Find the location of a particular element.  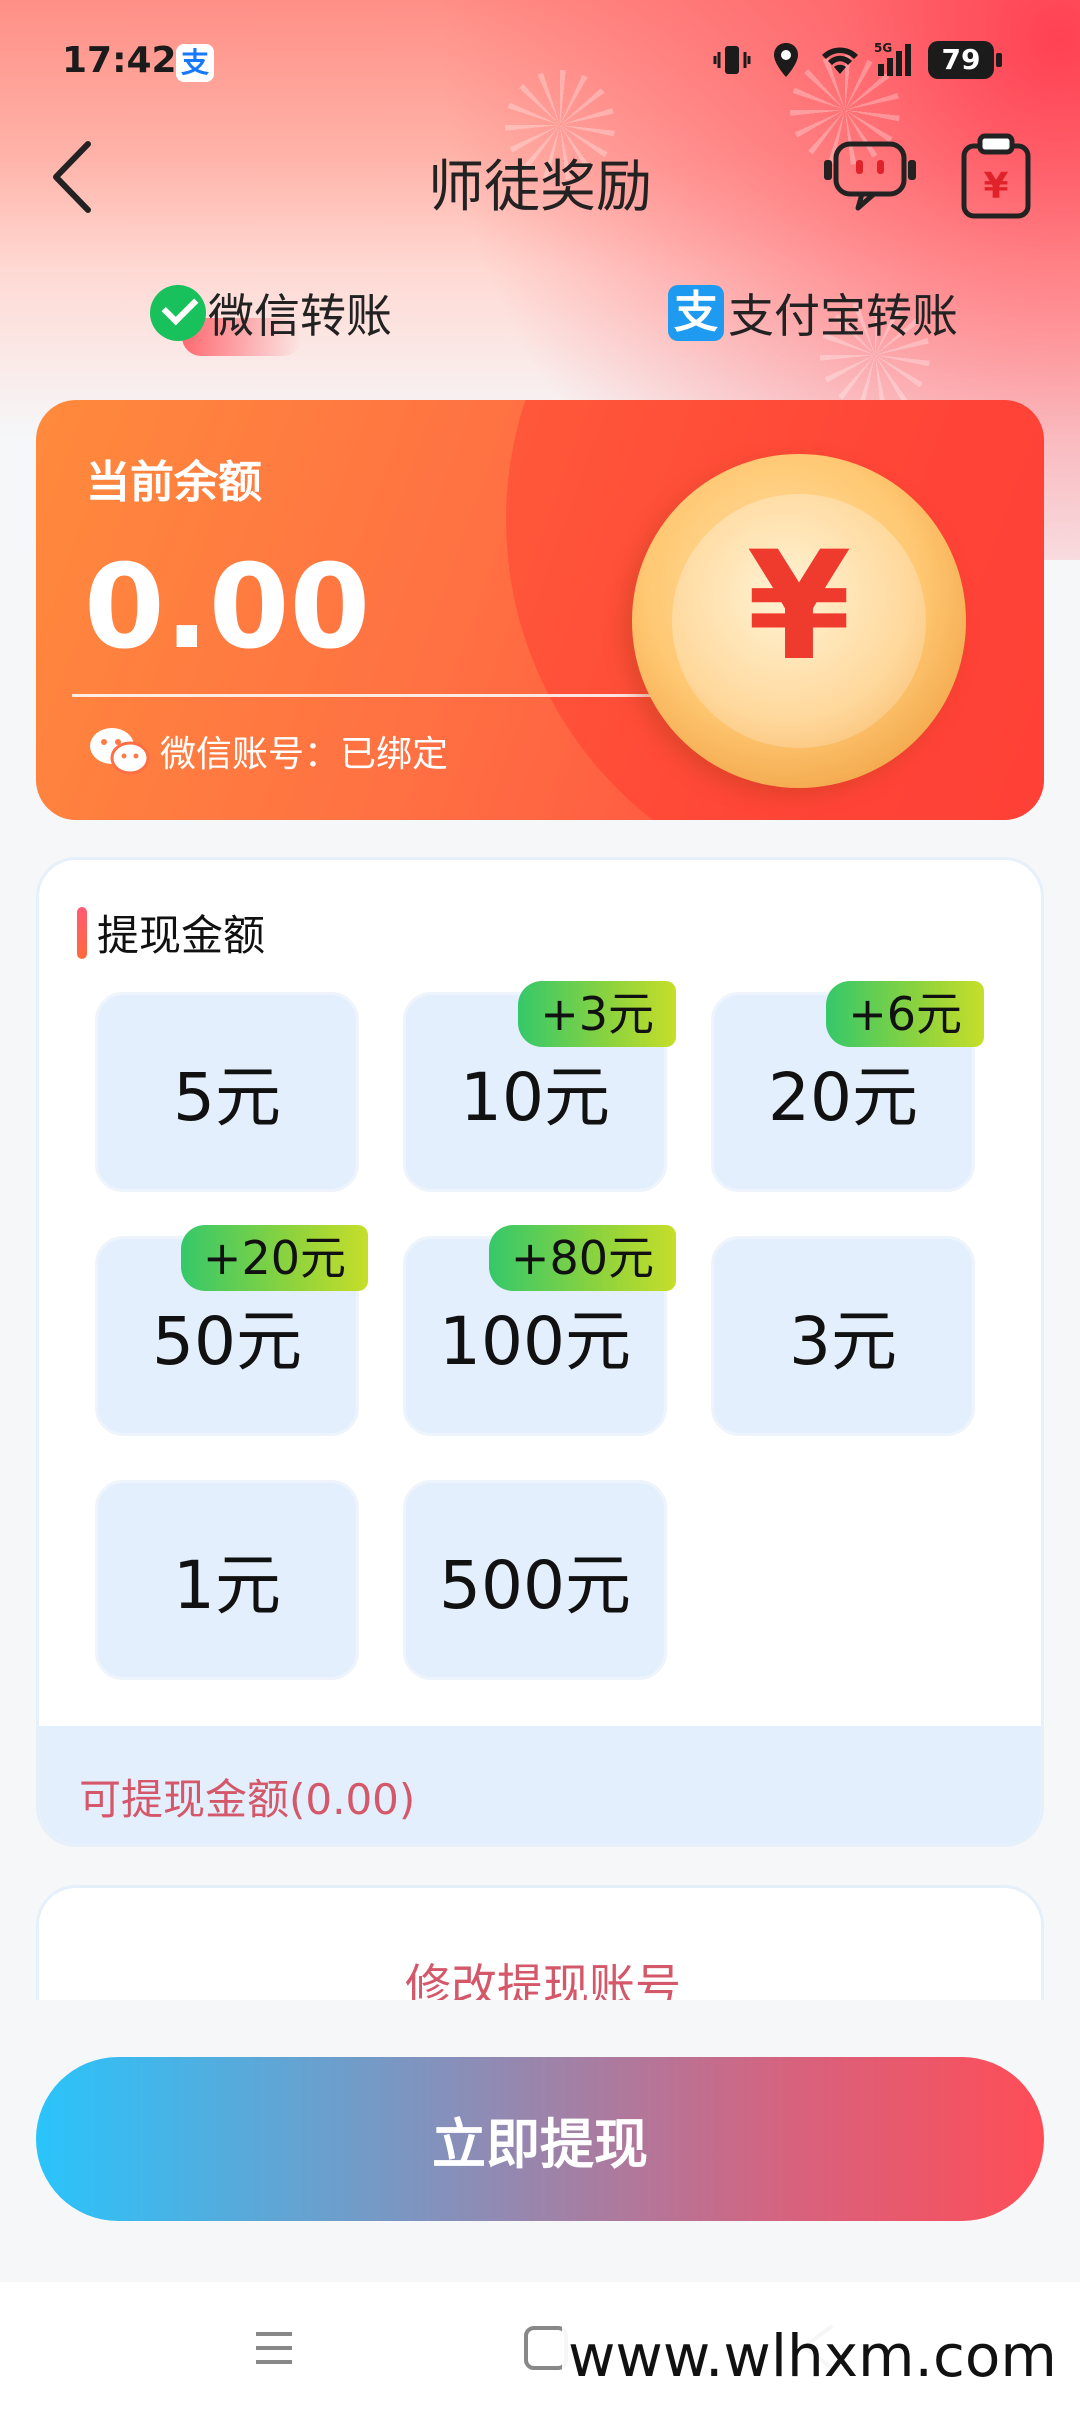

bonus-badge: +3元 is located at coordinates (597, 1014).